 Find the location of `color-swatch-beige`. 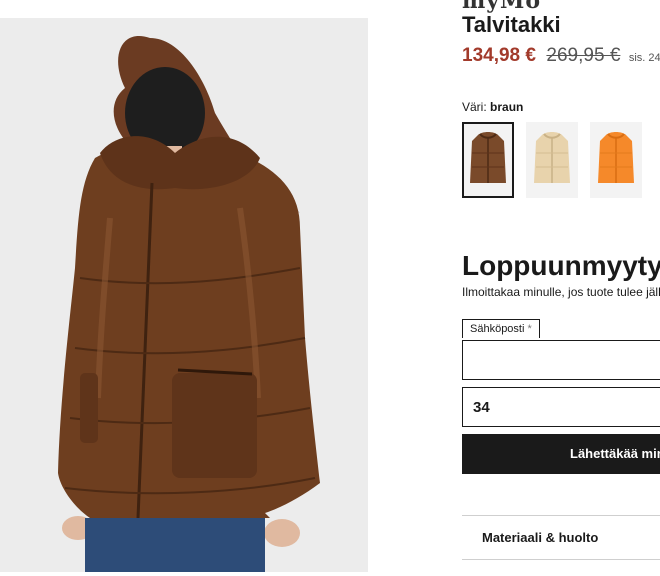

color-swatch-beige is located at coordinates (552, 160).